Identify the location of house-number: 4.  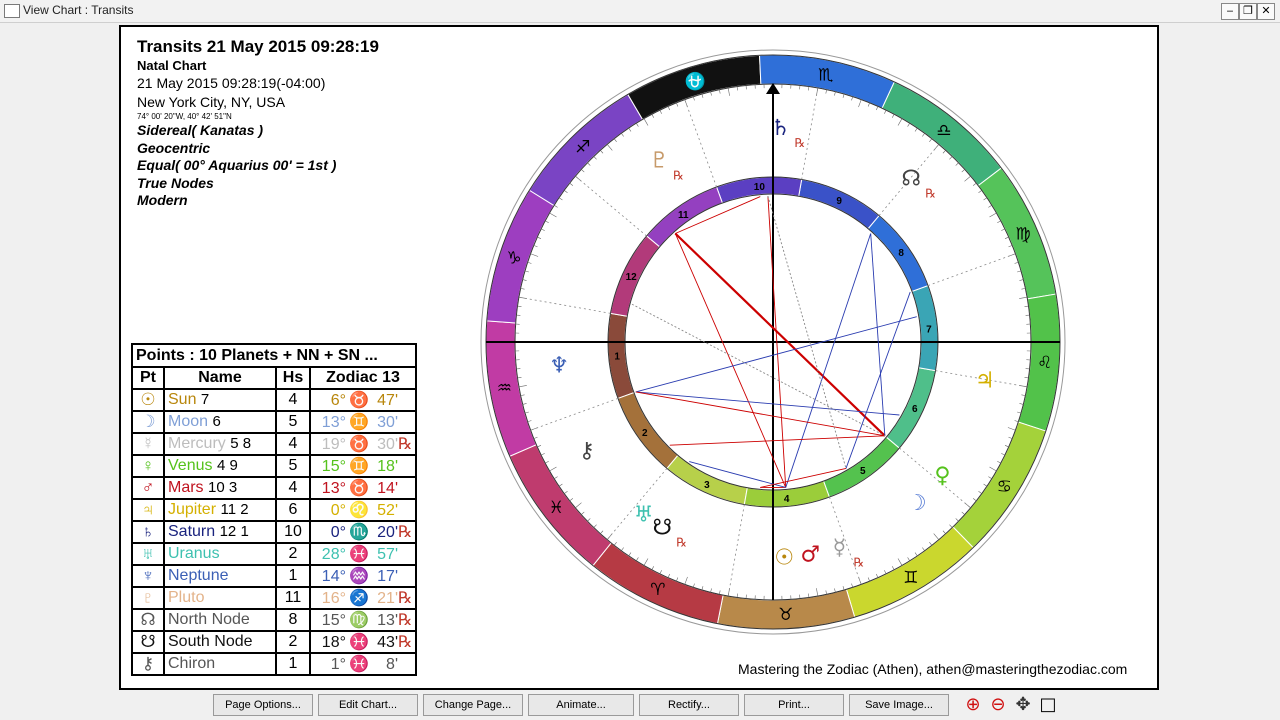
(787, 499).